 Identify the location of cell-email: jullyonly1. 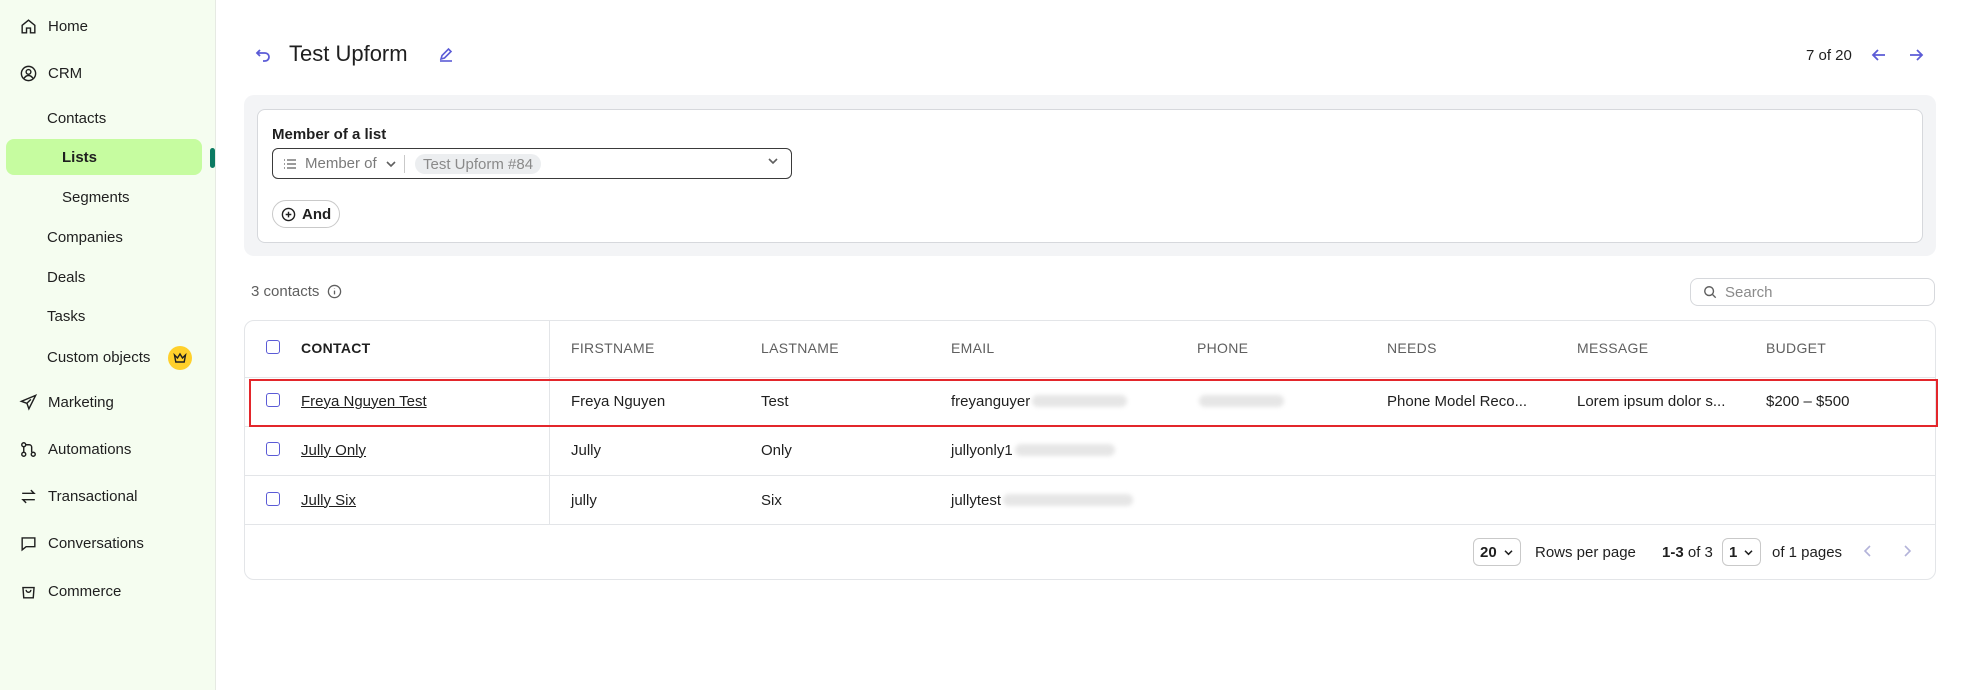
(1033, 450).